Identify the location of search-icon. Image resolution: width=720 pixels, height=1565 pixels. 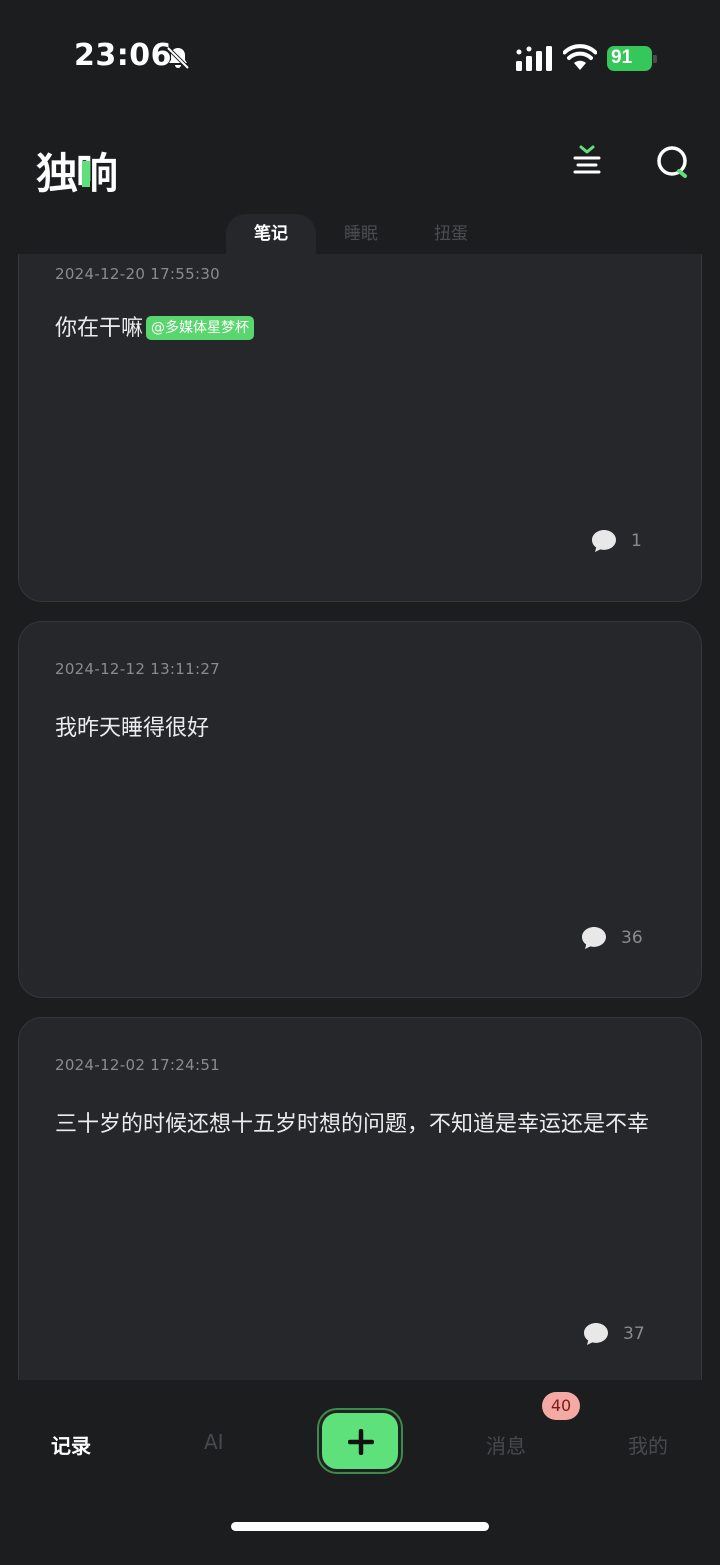
(673, 162).